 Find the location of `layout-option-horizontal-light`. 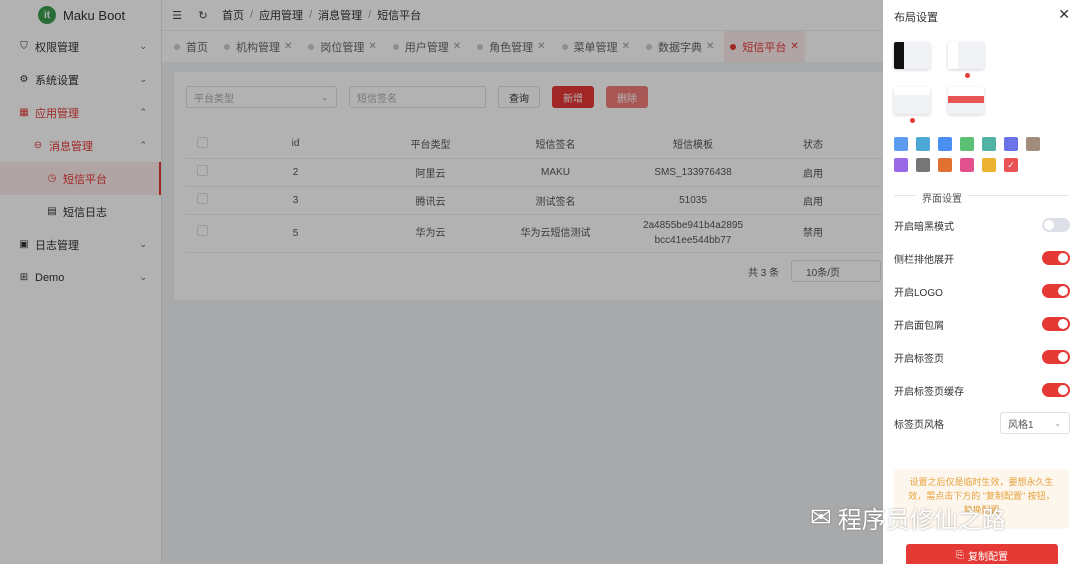

layout-option-horizontal-light is located at coordinates (912, 100).